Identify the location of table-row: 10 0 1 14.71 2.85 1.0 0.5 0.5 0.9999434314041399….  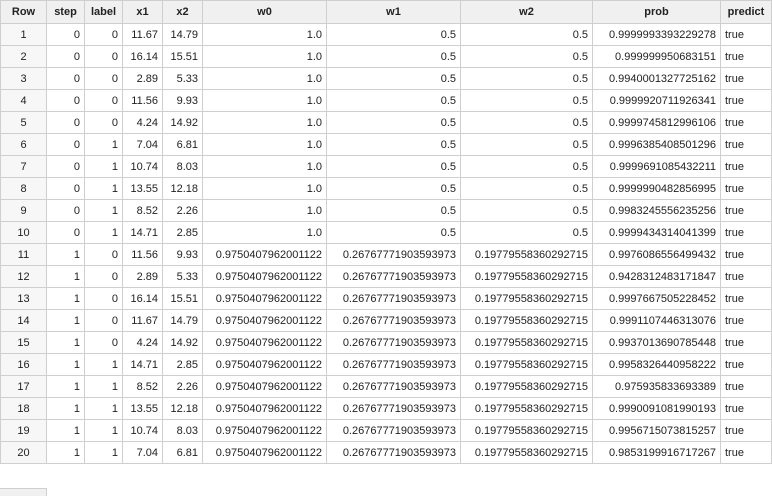
(386, 232).